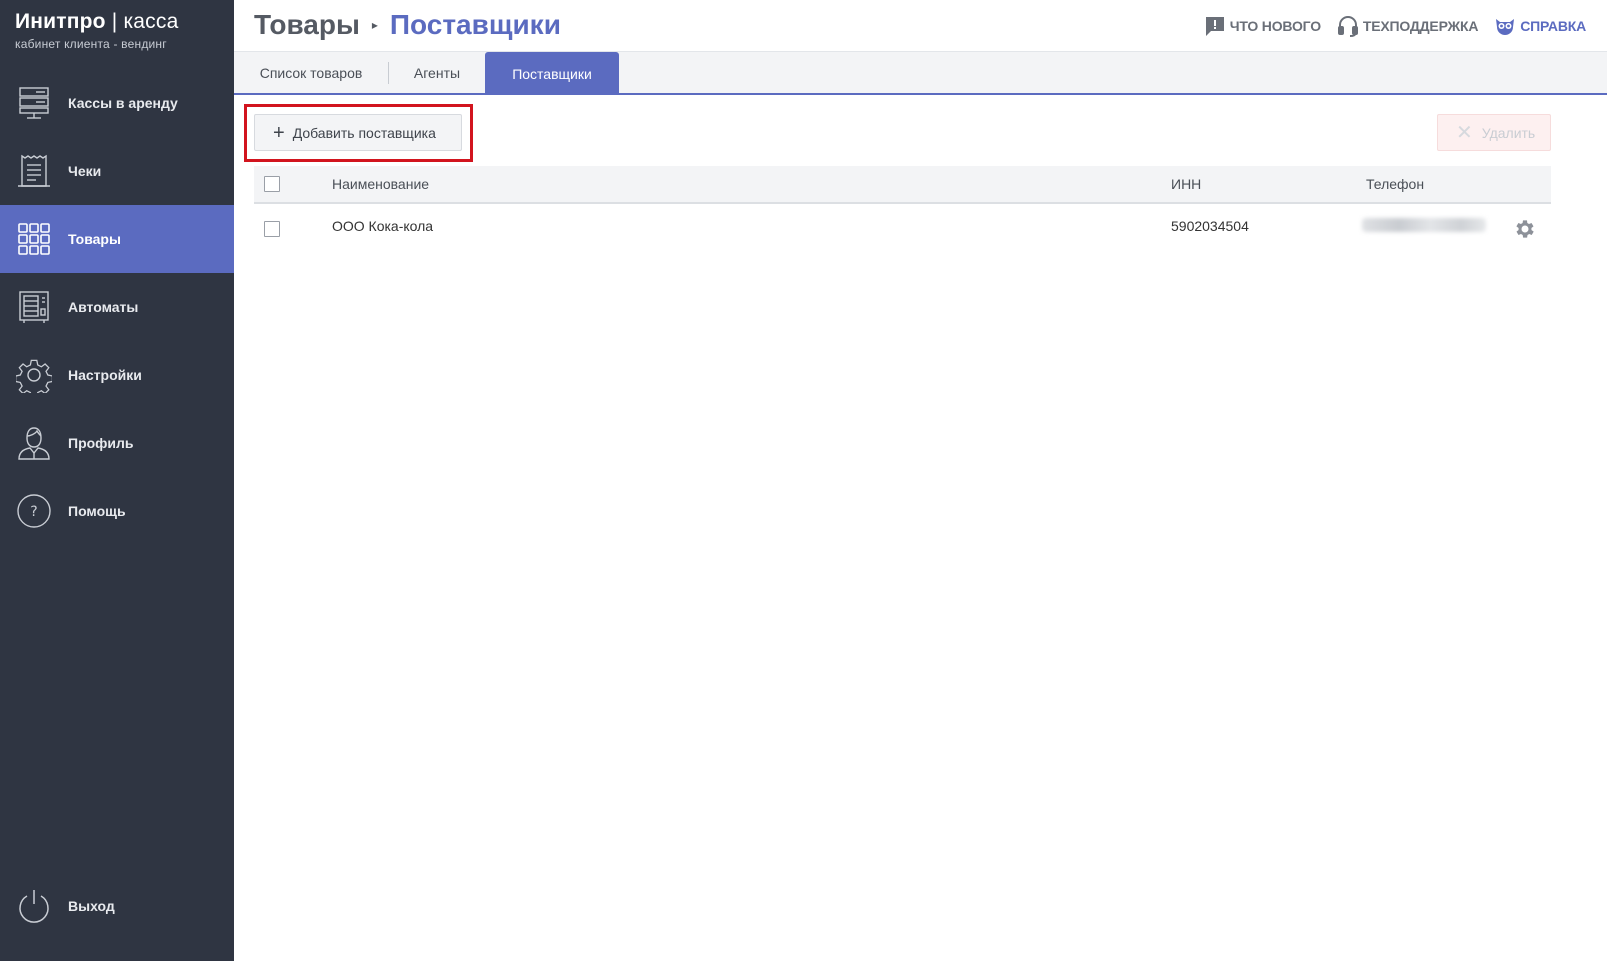 Image resolution: width=1607 pixels, height=961 pixels. I want to click on table-header: Наименование ИНН Телефон, so click(902, 185).